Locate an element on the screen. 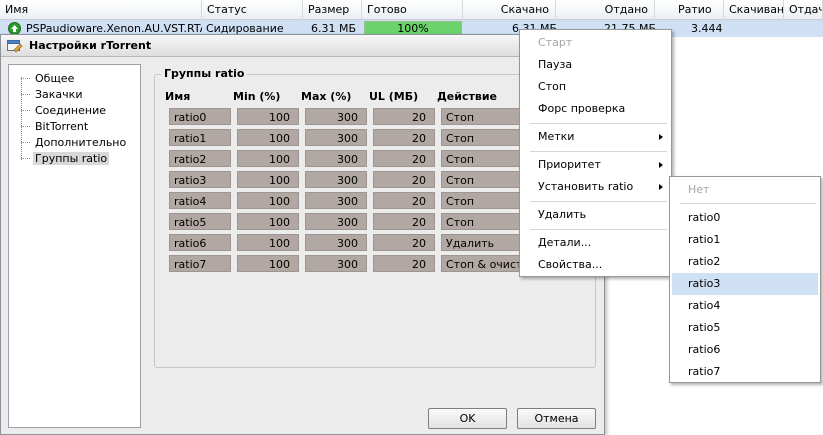 The image size is (823, 435). group-action-select: Стоп & очистить is located at coordinates (483, 263).